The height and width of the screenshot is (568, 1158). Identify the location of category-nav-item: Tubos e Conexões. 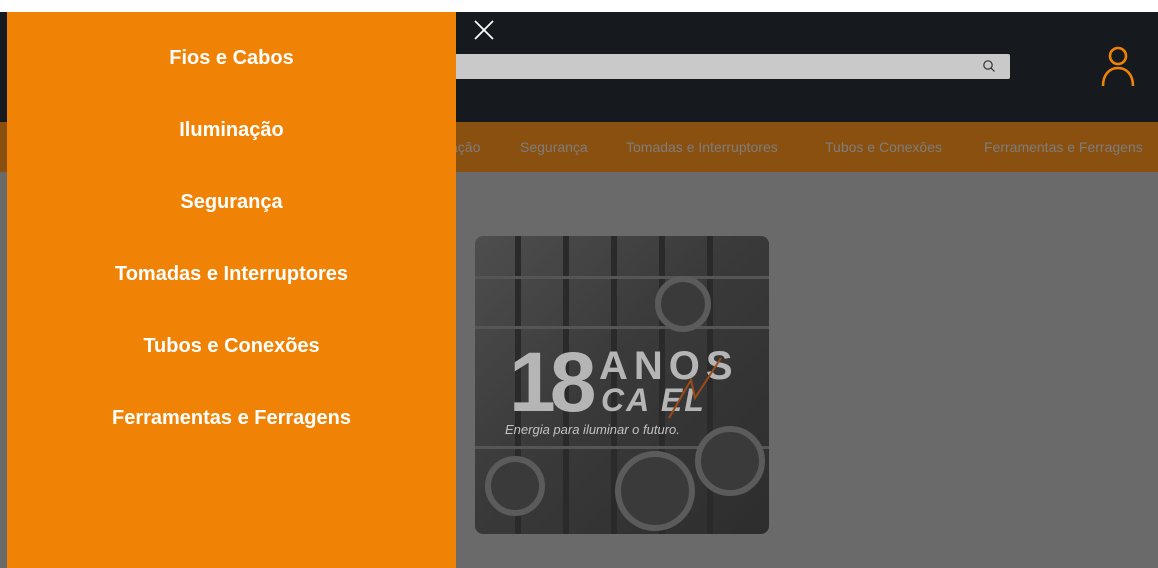
(883, 147).